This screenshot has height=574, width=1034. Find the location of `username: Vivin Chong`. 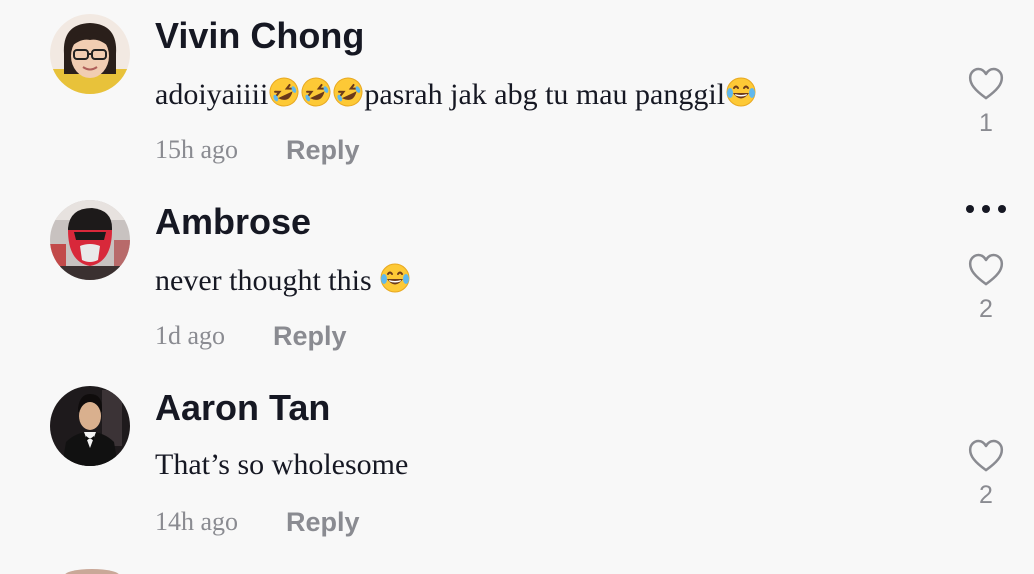

username: Vivin Chong is located at coordinates (259, 36).